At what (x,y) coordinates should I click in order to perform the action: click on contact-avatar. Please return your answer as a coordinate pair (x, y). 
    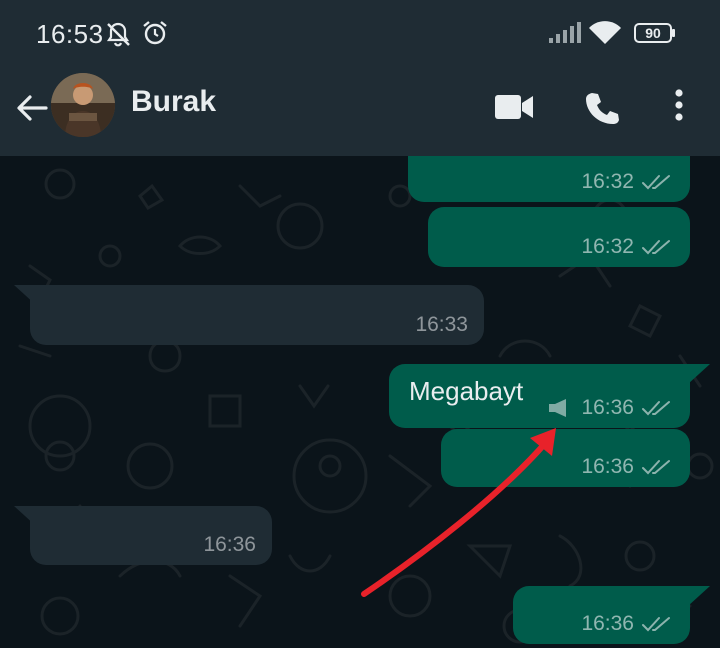
    Looking at the image, I should click on (83, 105).